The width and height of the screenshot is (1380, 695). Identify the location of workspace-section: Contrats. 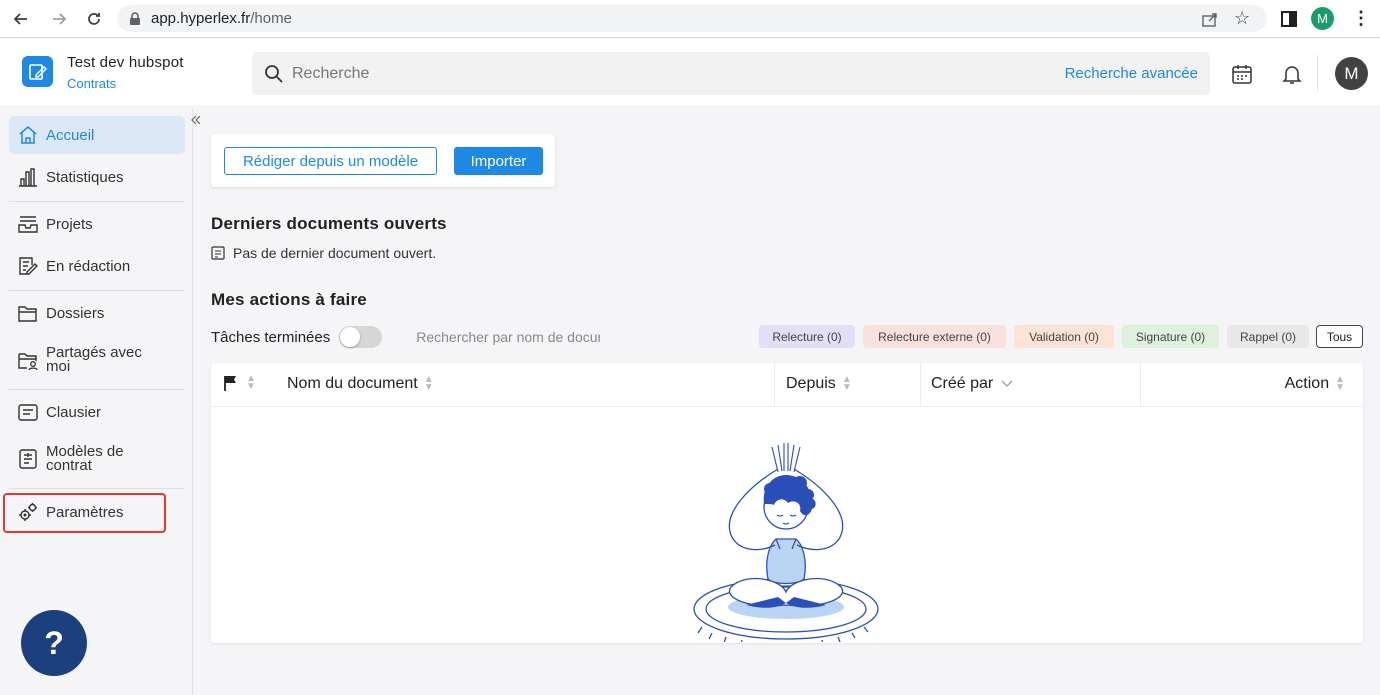
(91, 83).